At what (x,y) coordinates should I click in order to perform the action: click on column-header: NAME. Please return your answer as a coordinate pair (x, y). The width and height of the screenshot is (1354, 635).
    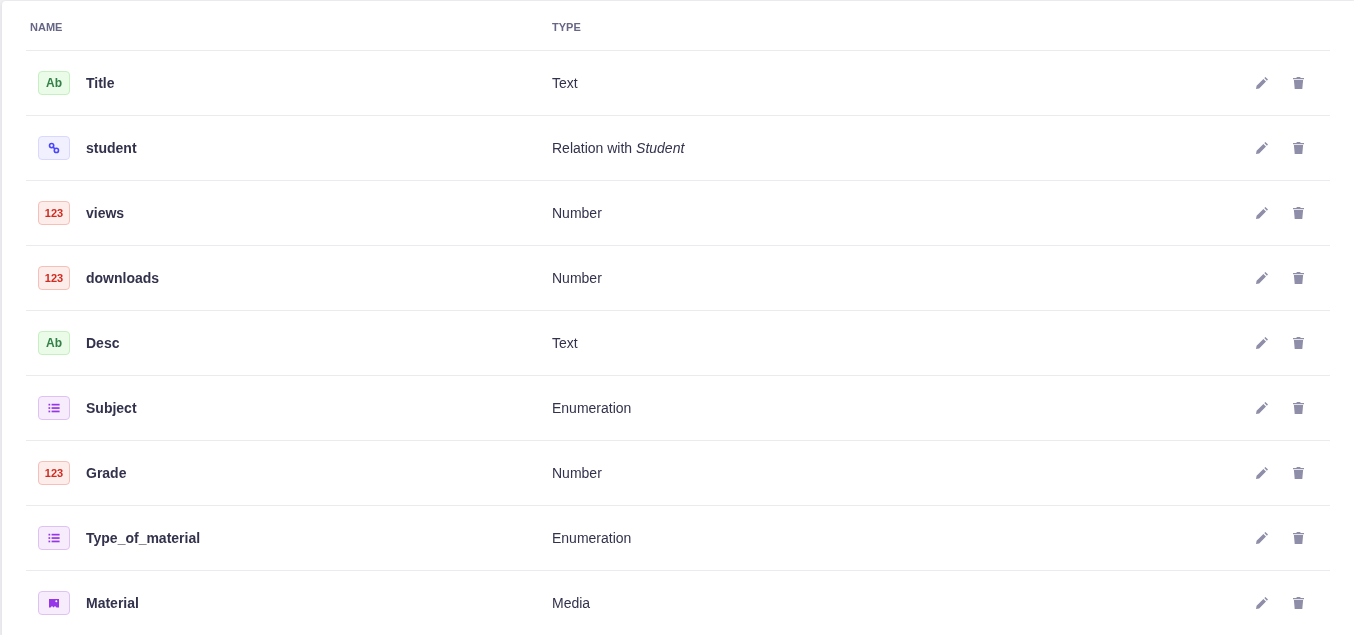
    Looking at the image, I should click on (46, 26).